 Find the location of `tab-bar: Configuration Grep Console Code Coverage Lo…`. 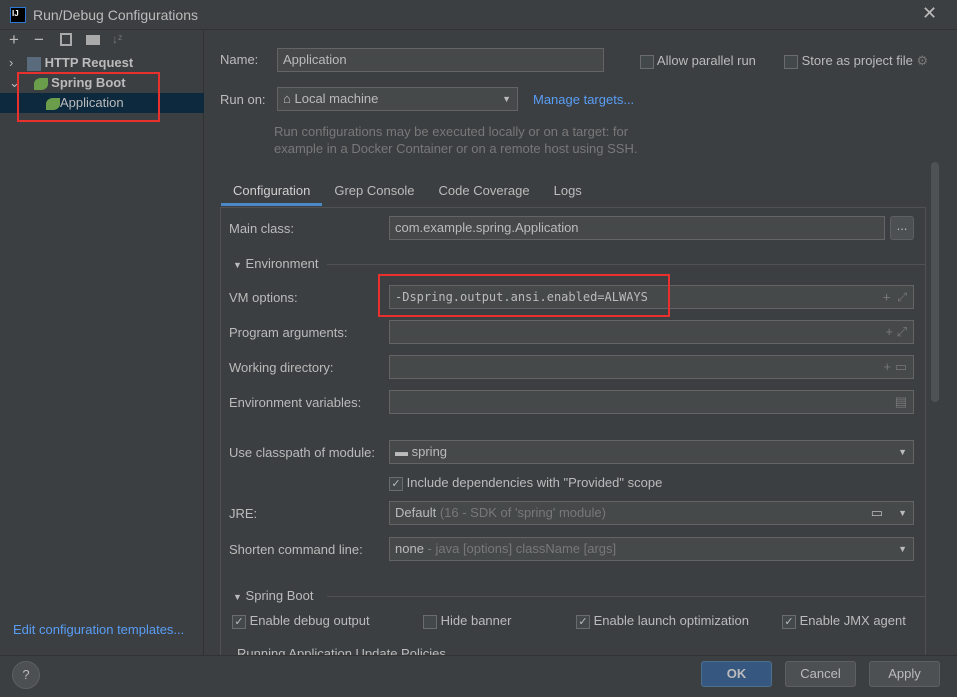

tab-bar: Configuration Grep Console Code Coverage Lo… is located at coordinates (407, 191).